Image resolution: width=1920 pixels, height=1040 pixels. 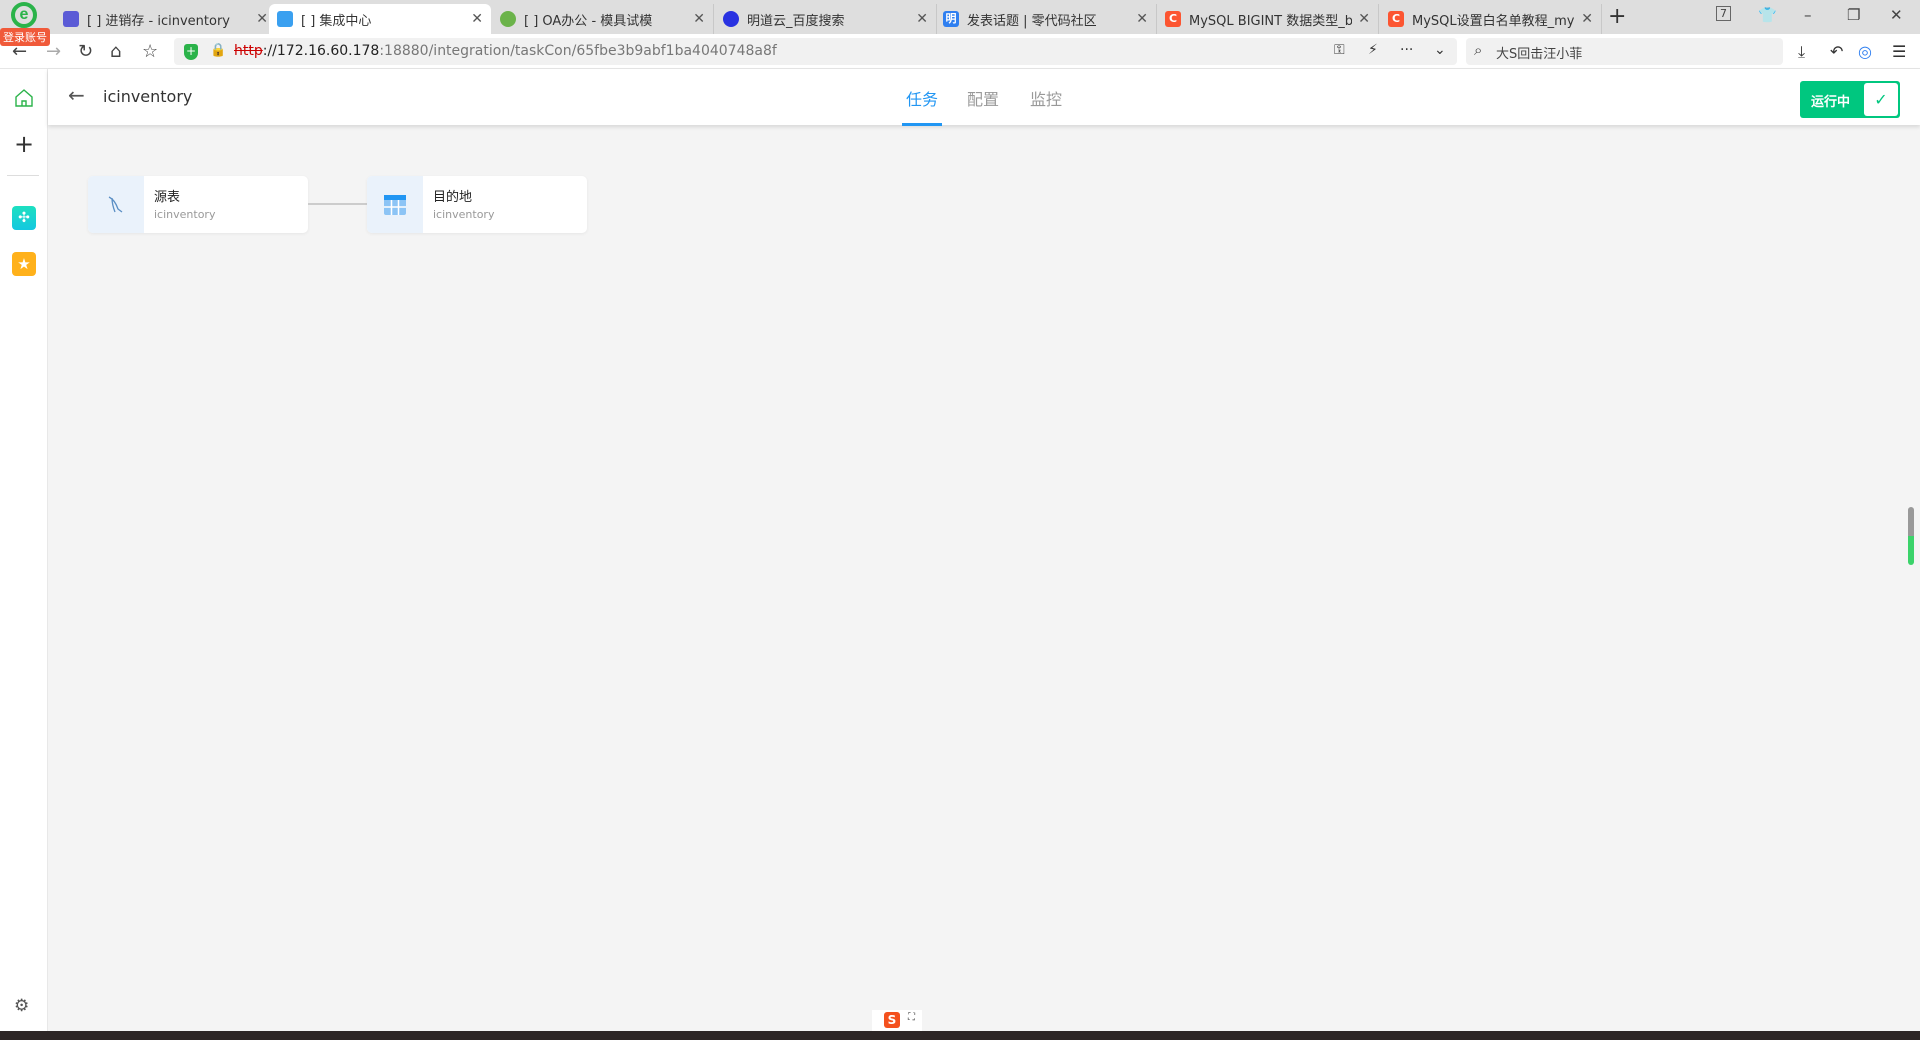 What do you see at coordinates (248, 51) in the screenshot?
I see `url-protocol: http` at bounding box center [248, 51].